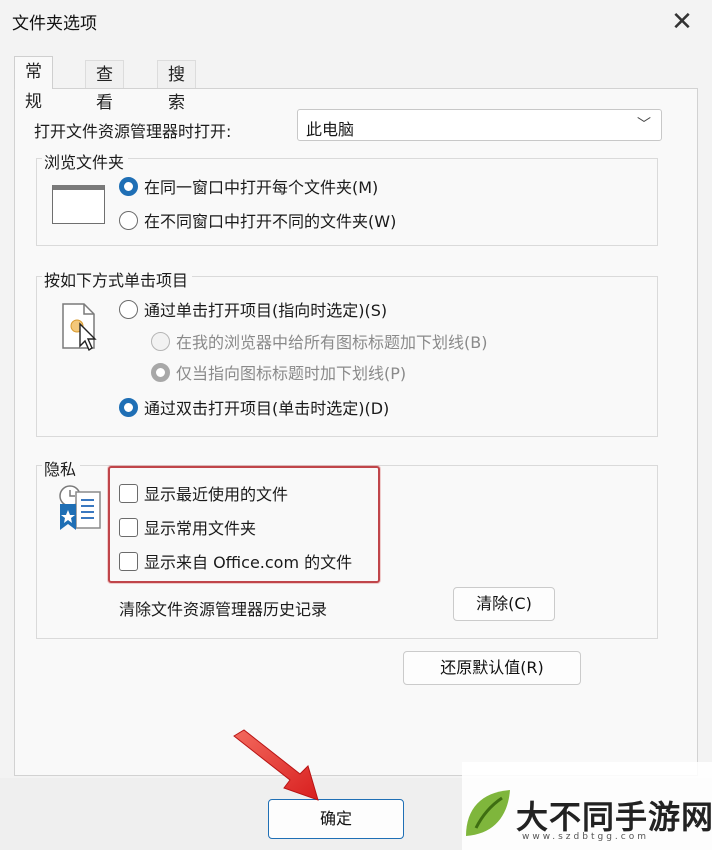 The image size is (712, 850). I want to click on radio-label: 仅当指向图标标题时加下划线(P), so click(291, 373).